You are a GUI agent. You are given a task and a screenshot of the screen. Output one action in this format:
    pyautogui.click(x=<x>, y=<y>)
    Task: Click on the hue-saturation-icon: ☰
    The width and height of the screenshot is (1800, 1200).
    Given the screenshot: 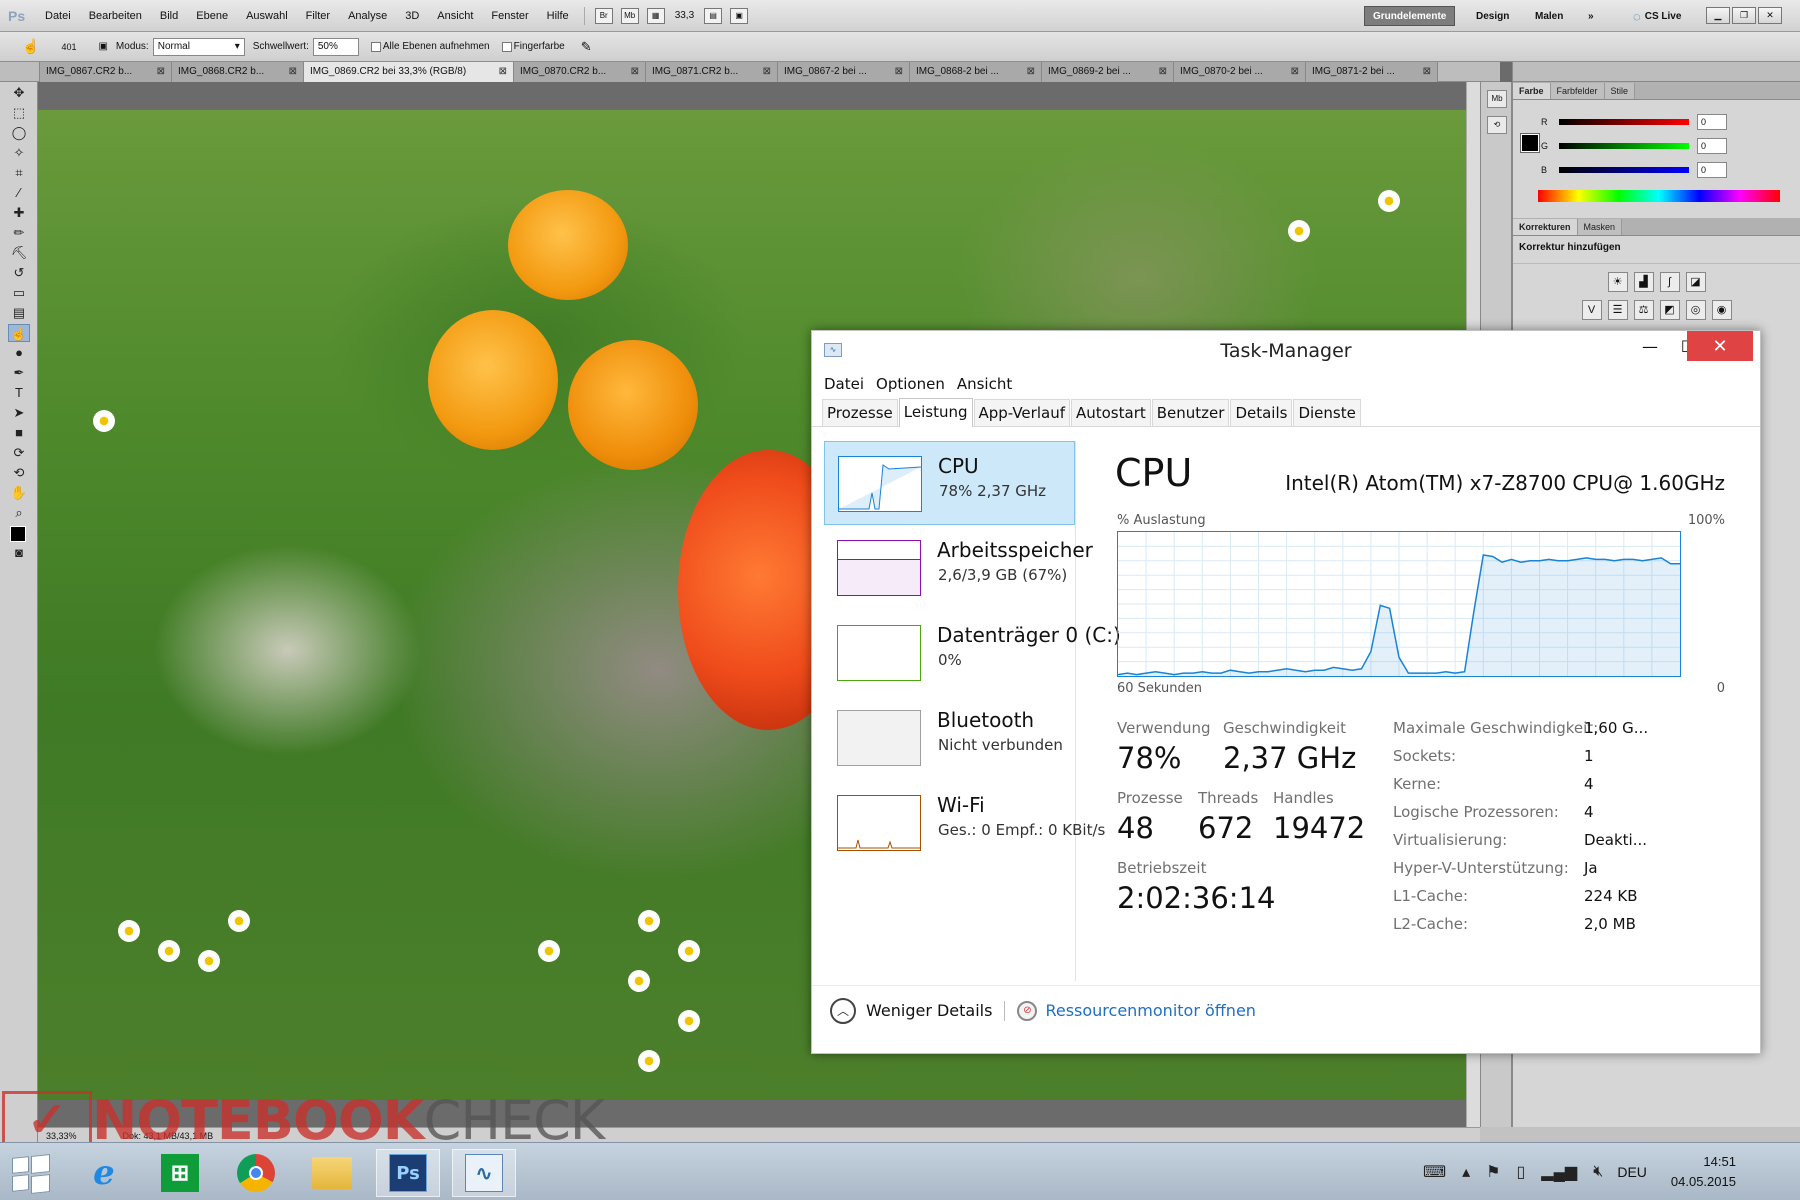 What is the action you would take?
    pyautogui.click(x=1617, y=310)
    